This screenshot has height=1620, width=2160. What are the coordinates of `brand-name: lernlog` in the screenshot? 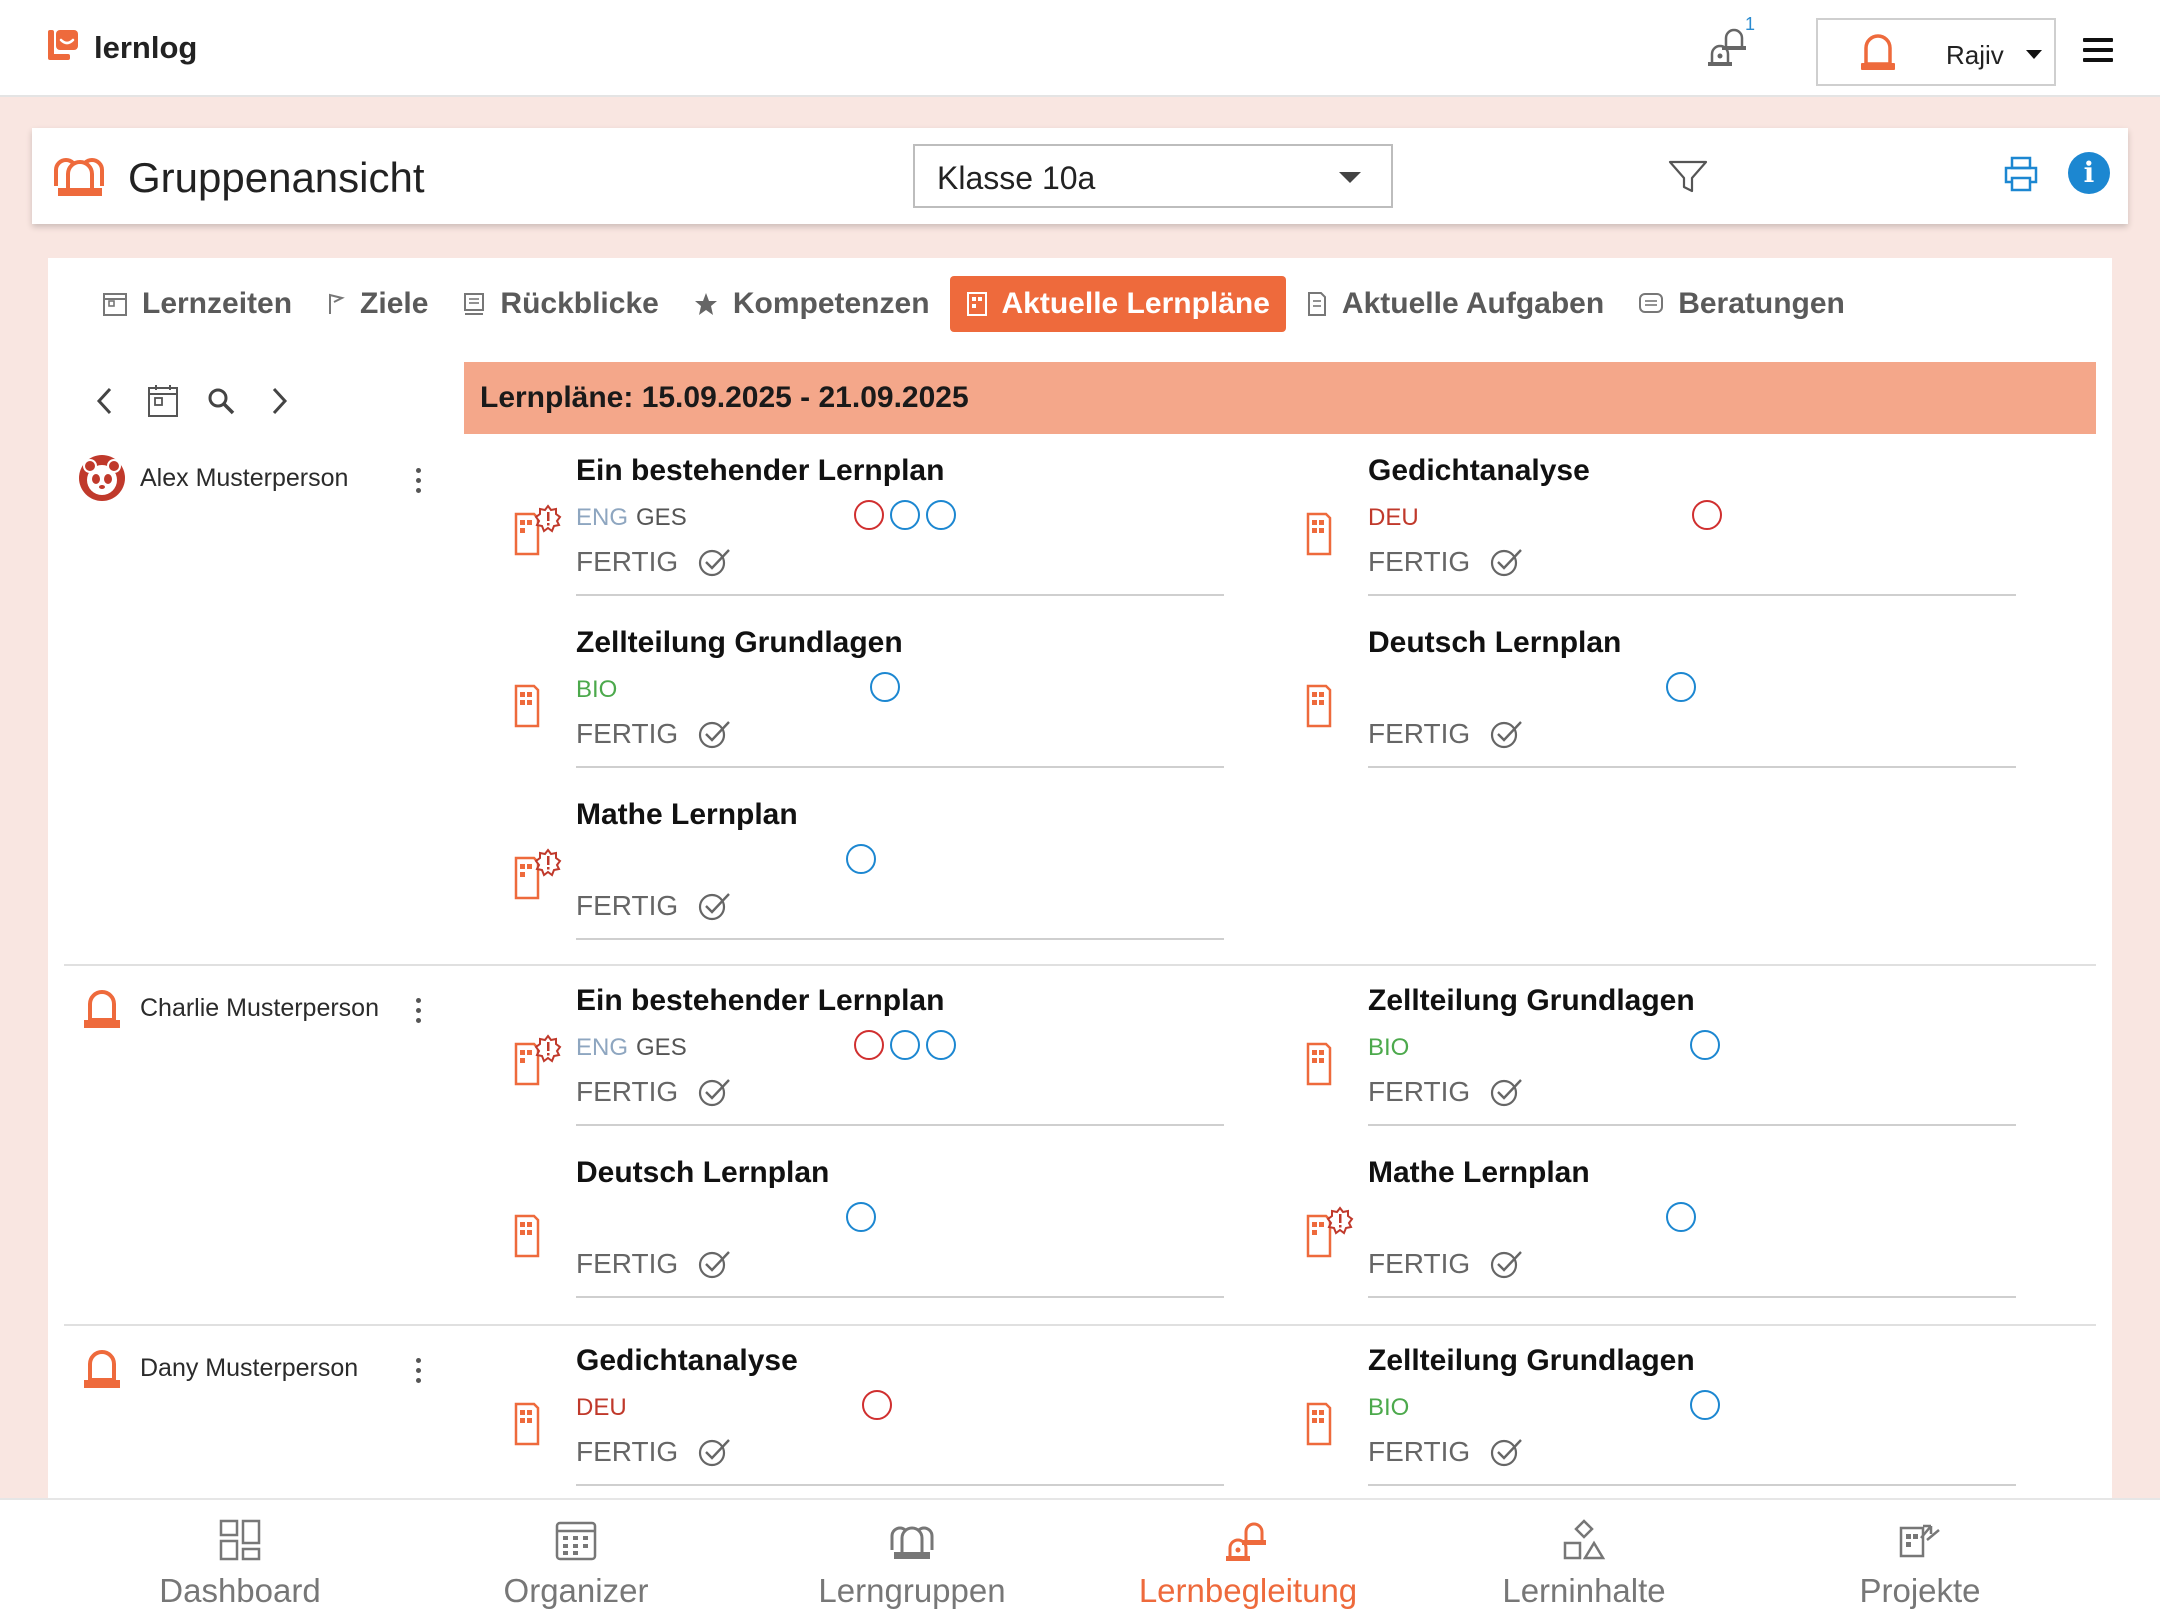 It's located at (146, 47).